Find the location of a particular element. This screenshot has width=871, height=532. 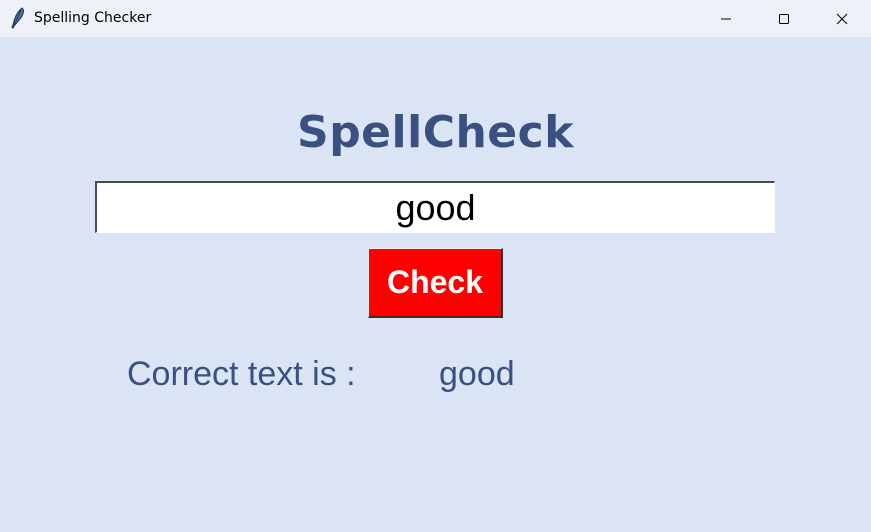

app-heading: SpellCheck is located at coordinates (435, 132).